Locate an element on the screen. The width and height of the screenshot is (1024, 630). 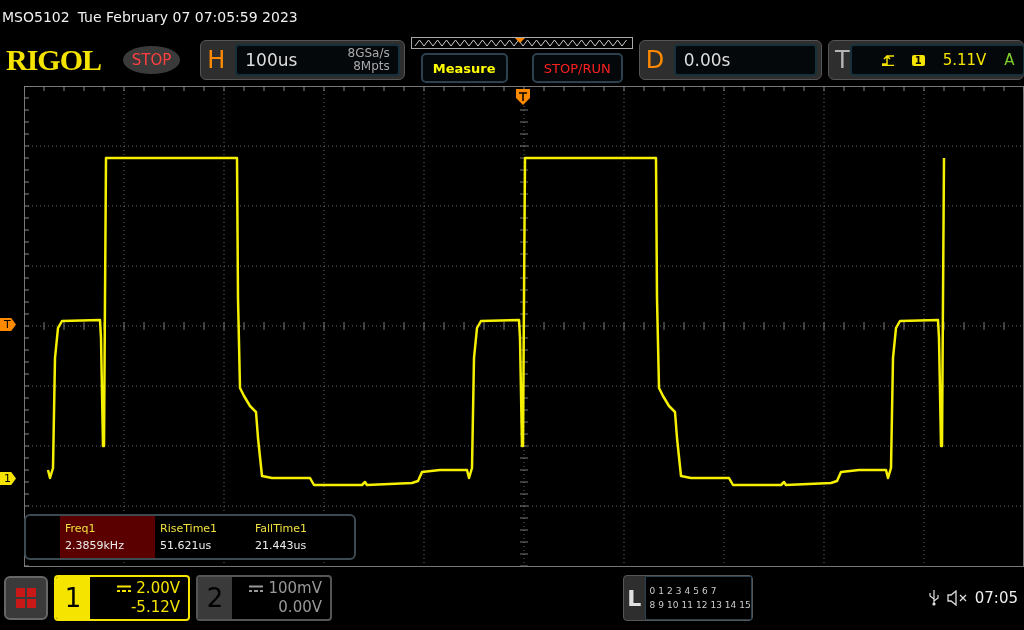
trigger-position-icon is located at coordinates (523, 97).